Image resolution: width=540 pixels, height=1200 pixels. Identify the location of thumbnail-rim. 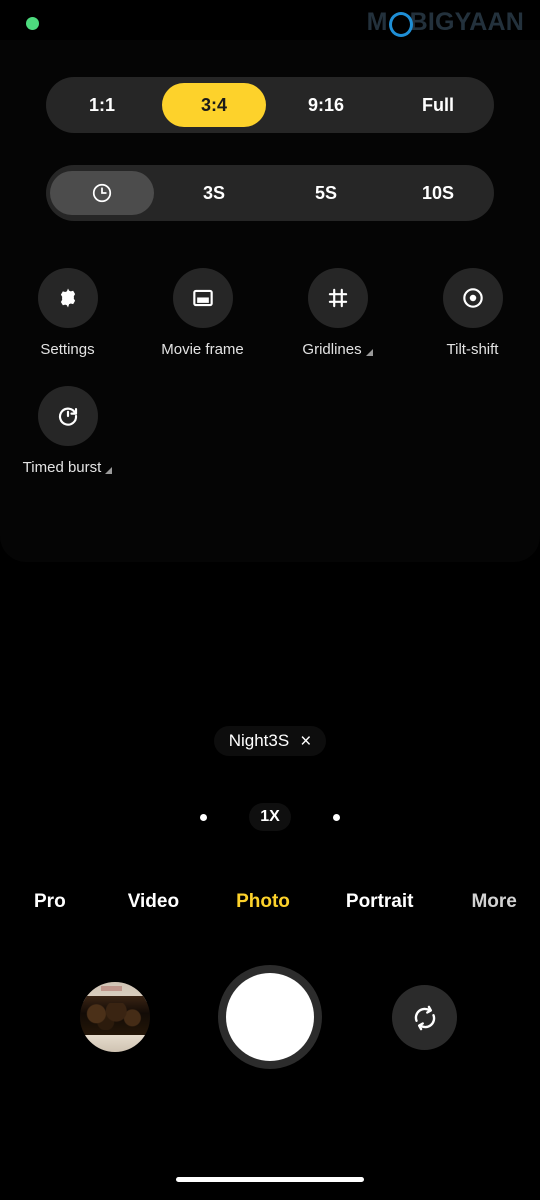
(111, 988).